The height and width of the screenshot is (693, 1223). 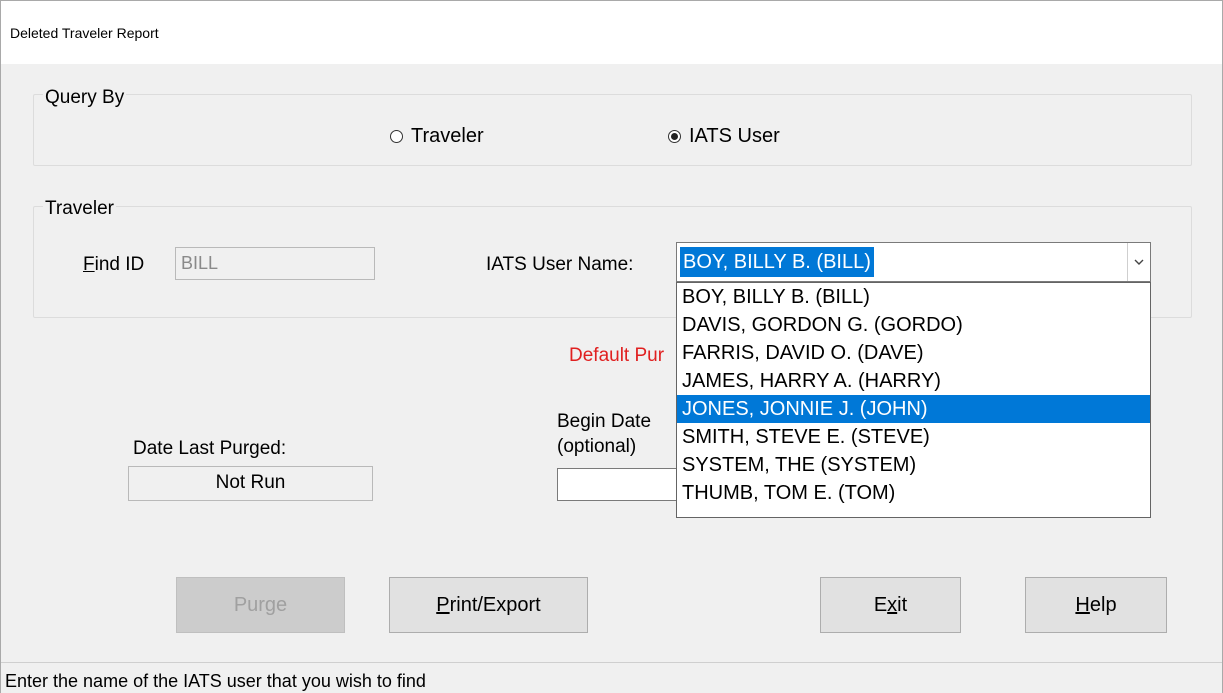 What do you see at coordinates (913, 409) in the screenshot?
I see `list-item-highlighted: JONES, JONNIE J. (JOHN)` at bounding box center [913, 409].